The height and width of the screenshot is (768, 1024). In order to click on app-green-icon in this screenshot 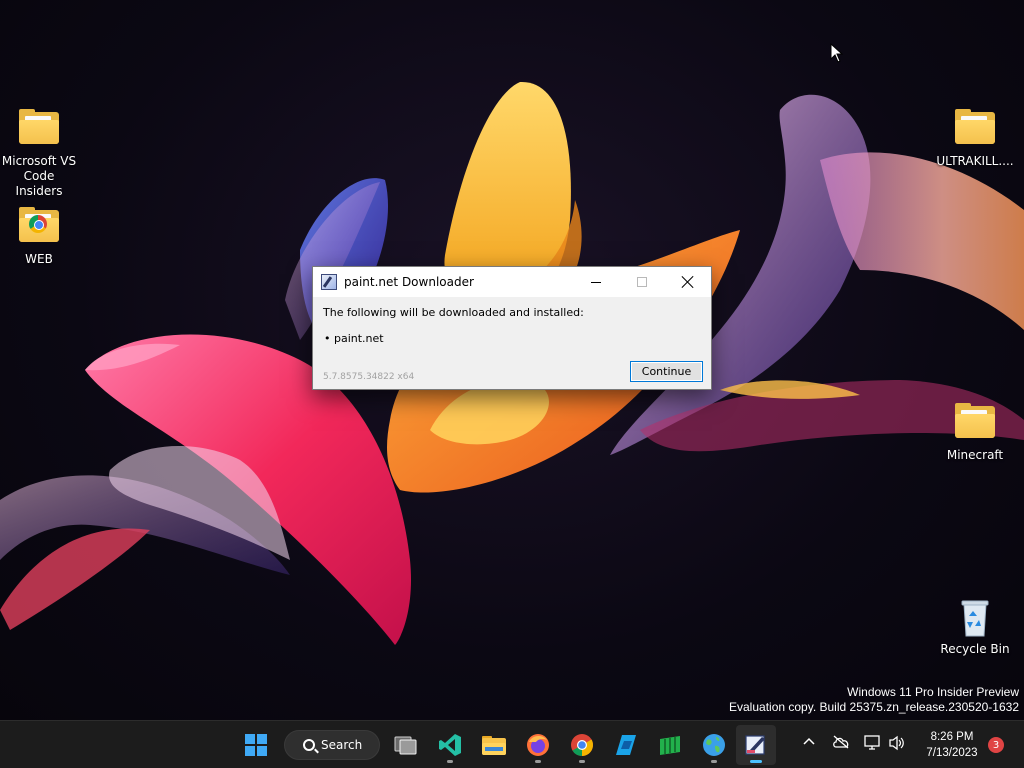, I will do `click(670, 745)`.